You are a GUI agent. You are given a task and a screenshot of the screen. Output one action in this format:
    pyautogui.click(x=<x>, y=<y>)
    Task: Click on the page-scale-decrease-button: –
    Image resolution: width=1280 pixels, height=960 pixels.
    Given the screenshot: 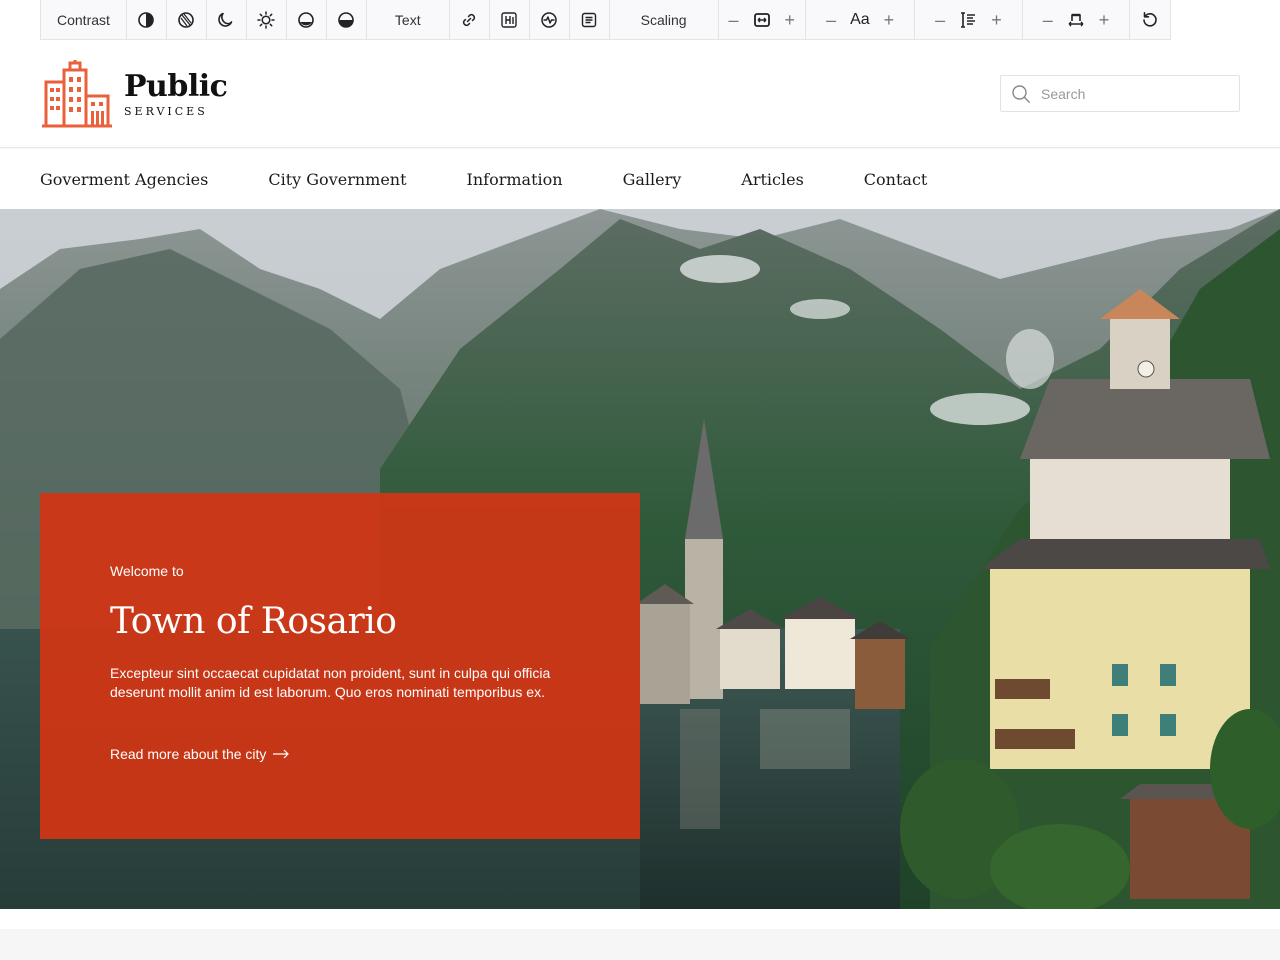 What is the action you would take?
    pyautogui.click(x=734, y=20)
    